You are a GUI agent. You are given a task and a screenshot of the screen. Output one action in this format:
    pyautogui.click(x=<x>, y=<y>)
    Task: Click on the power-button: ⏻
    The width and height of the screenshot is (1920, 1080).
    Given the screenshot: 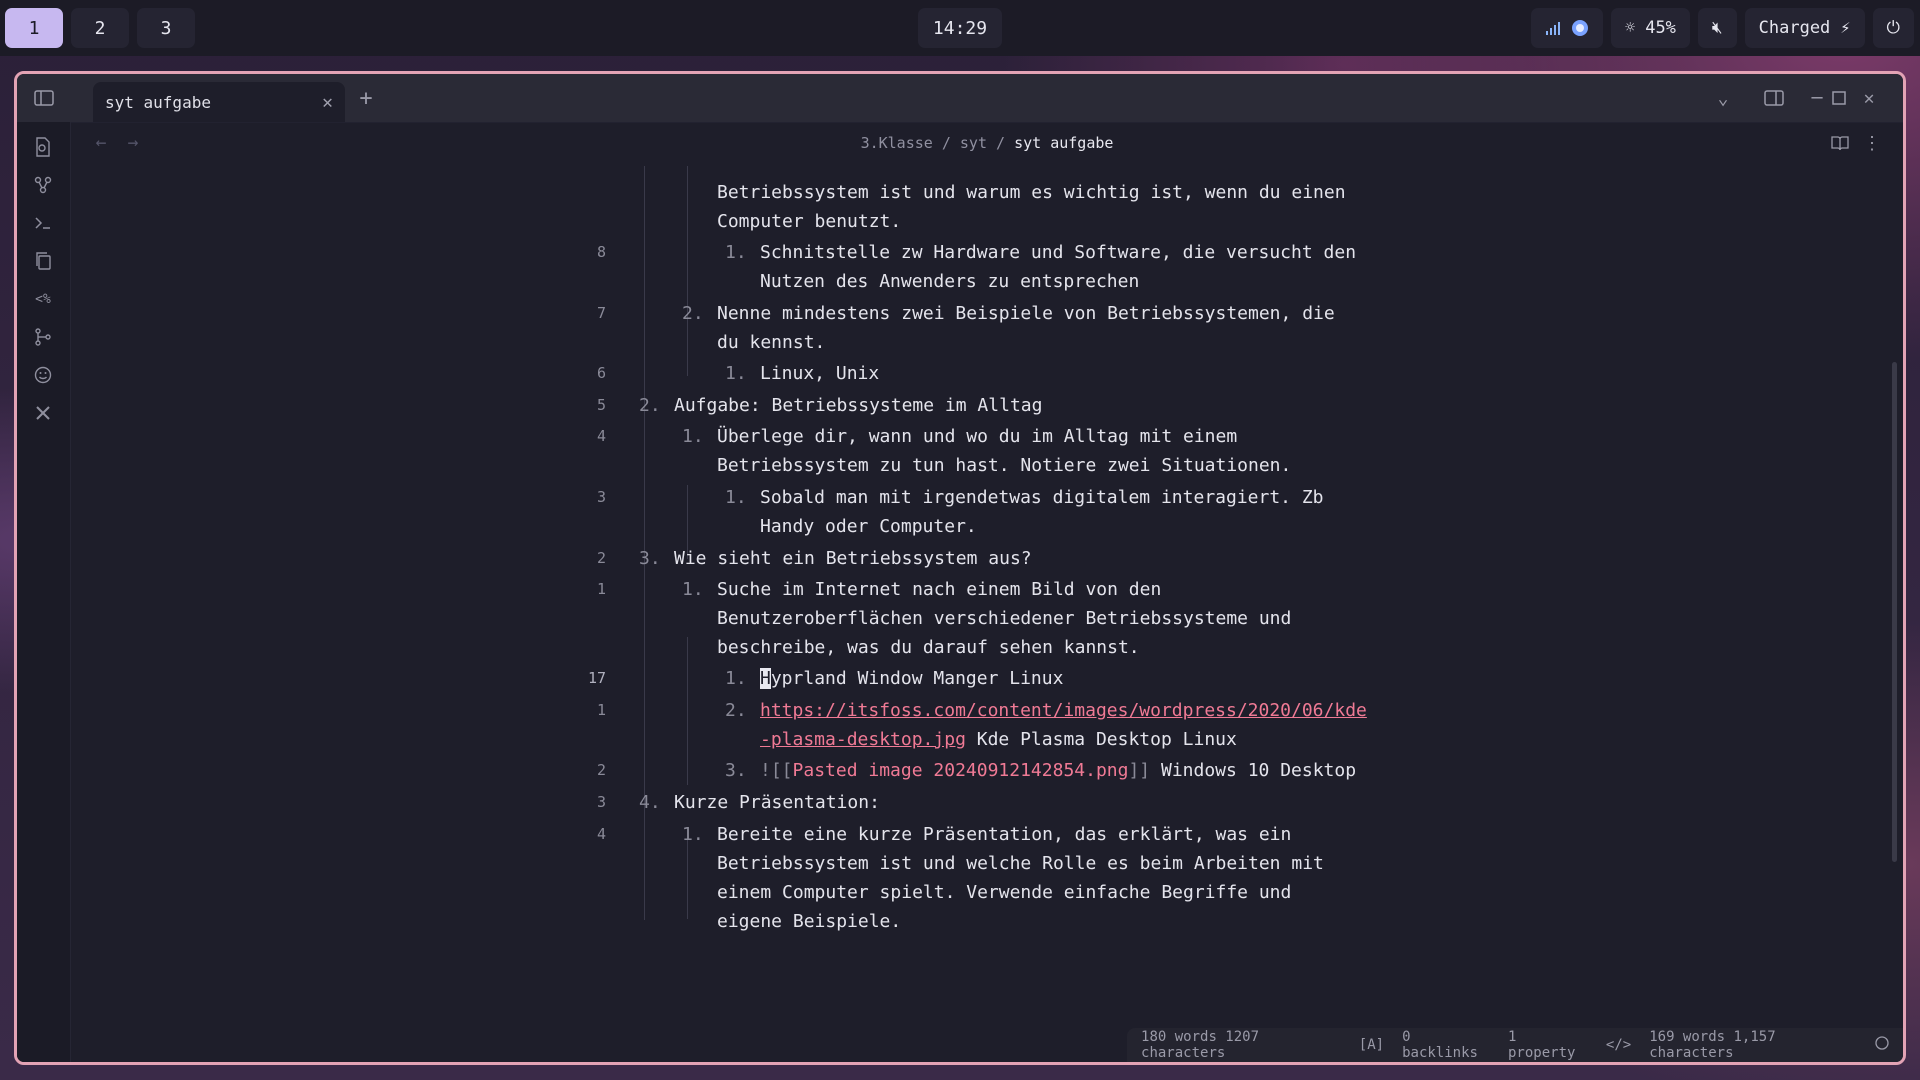 What is the action you would take?
    pyautogui.click(x=1893, y=28)
    